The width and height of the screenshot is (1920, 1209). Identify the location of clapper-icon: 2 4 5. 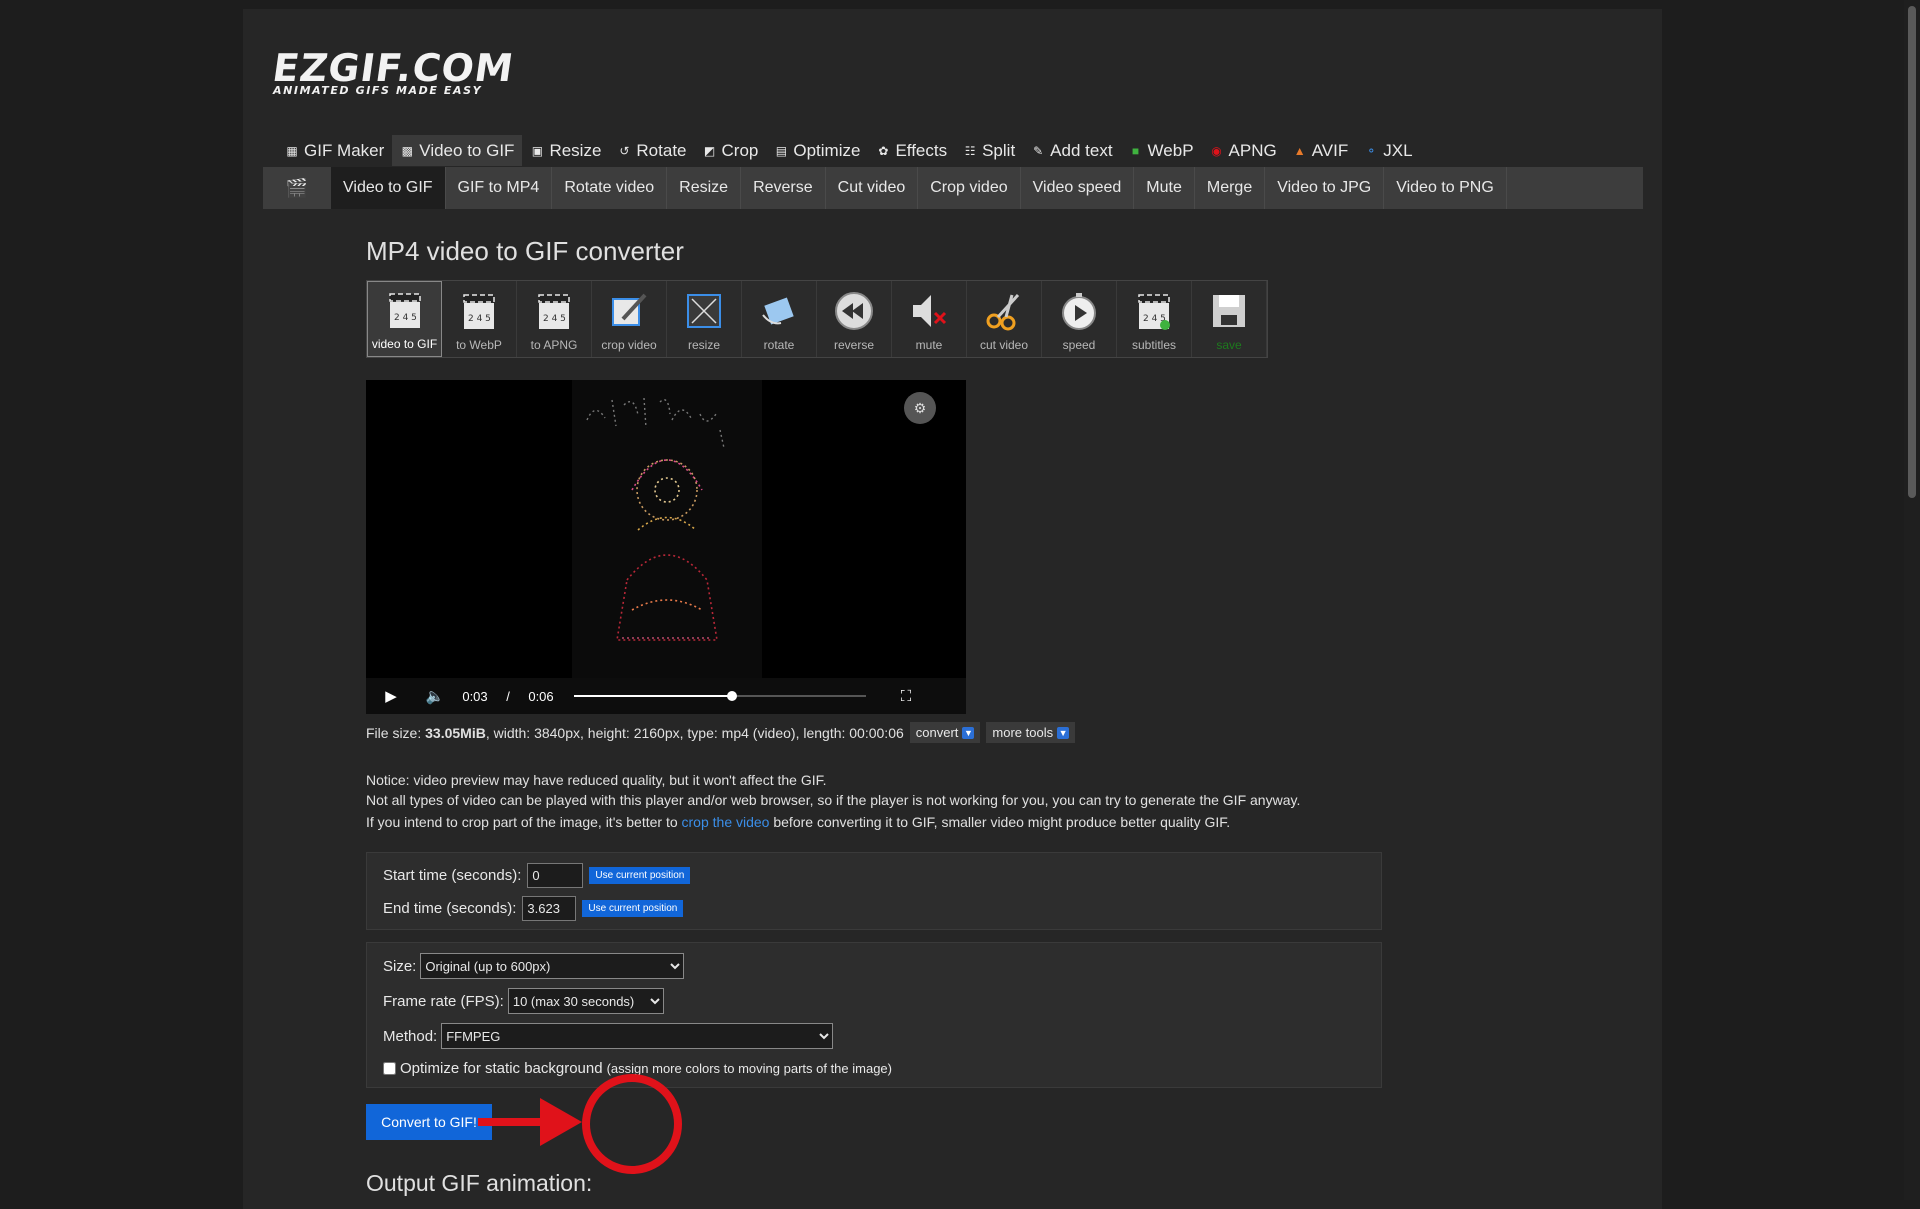
(479, 311).